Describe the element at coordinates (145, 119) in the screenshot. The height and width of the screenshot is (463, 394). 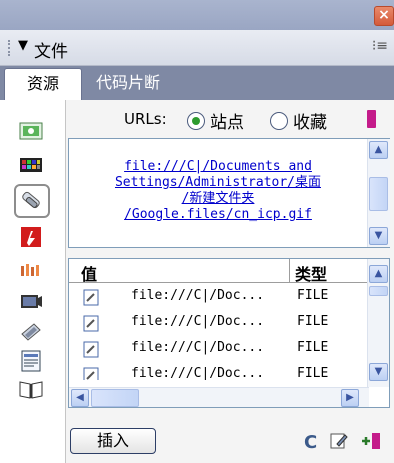
I see `urls-label: URLs:` at that location.